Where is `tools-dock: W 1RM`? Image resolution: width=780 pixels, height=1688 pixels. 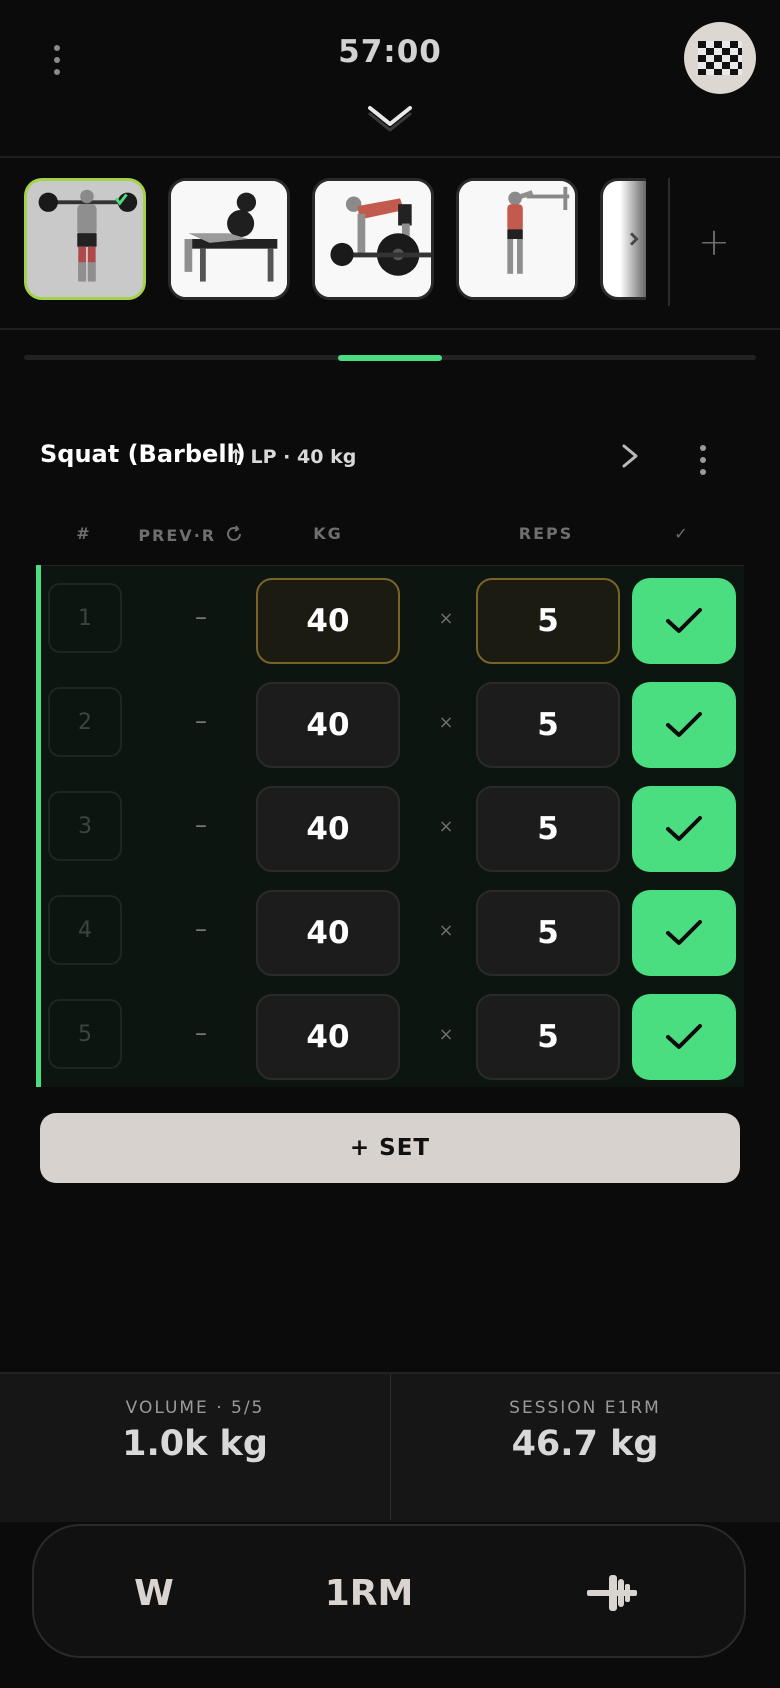
tools-dock: W 1RM is located at coordinates (389, 1591).